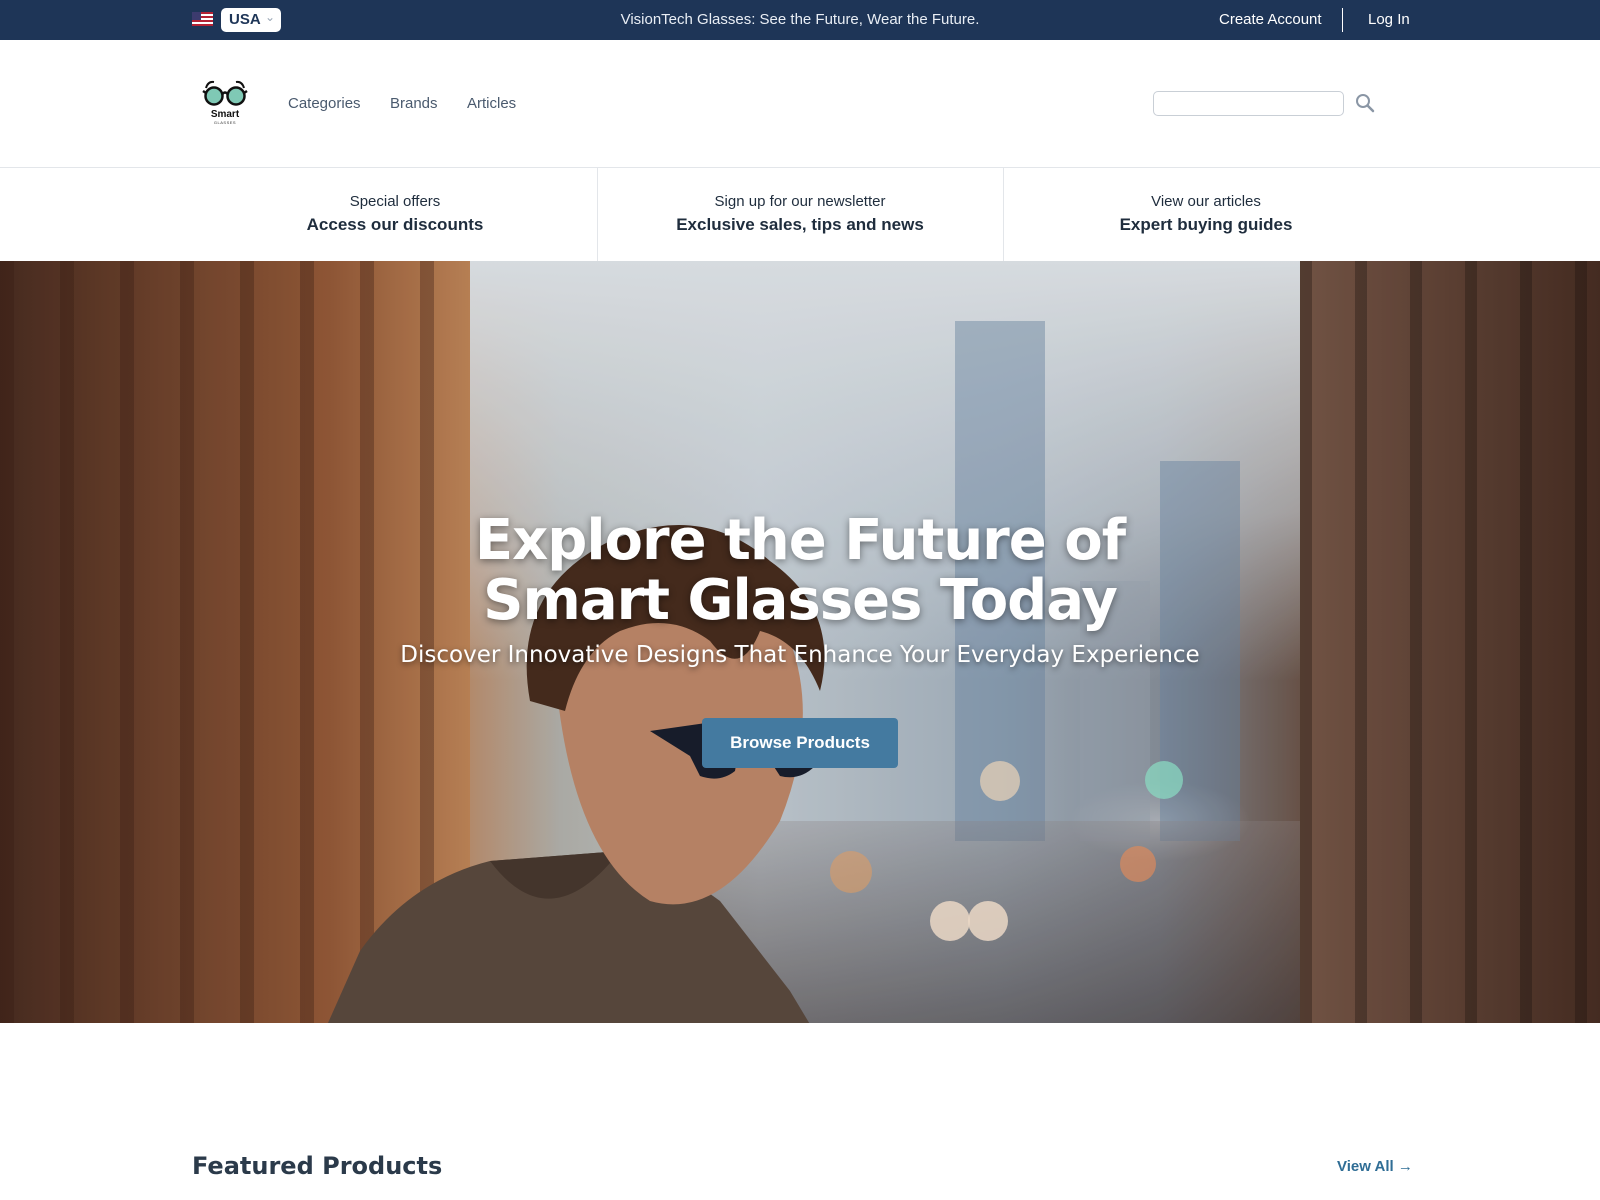  I want to click on nav-brands: Brands, so click(414, 103).